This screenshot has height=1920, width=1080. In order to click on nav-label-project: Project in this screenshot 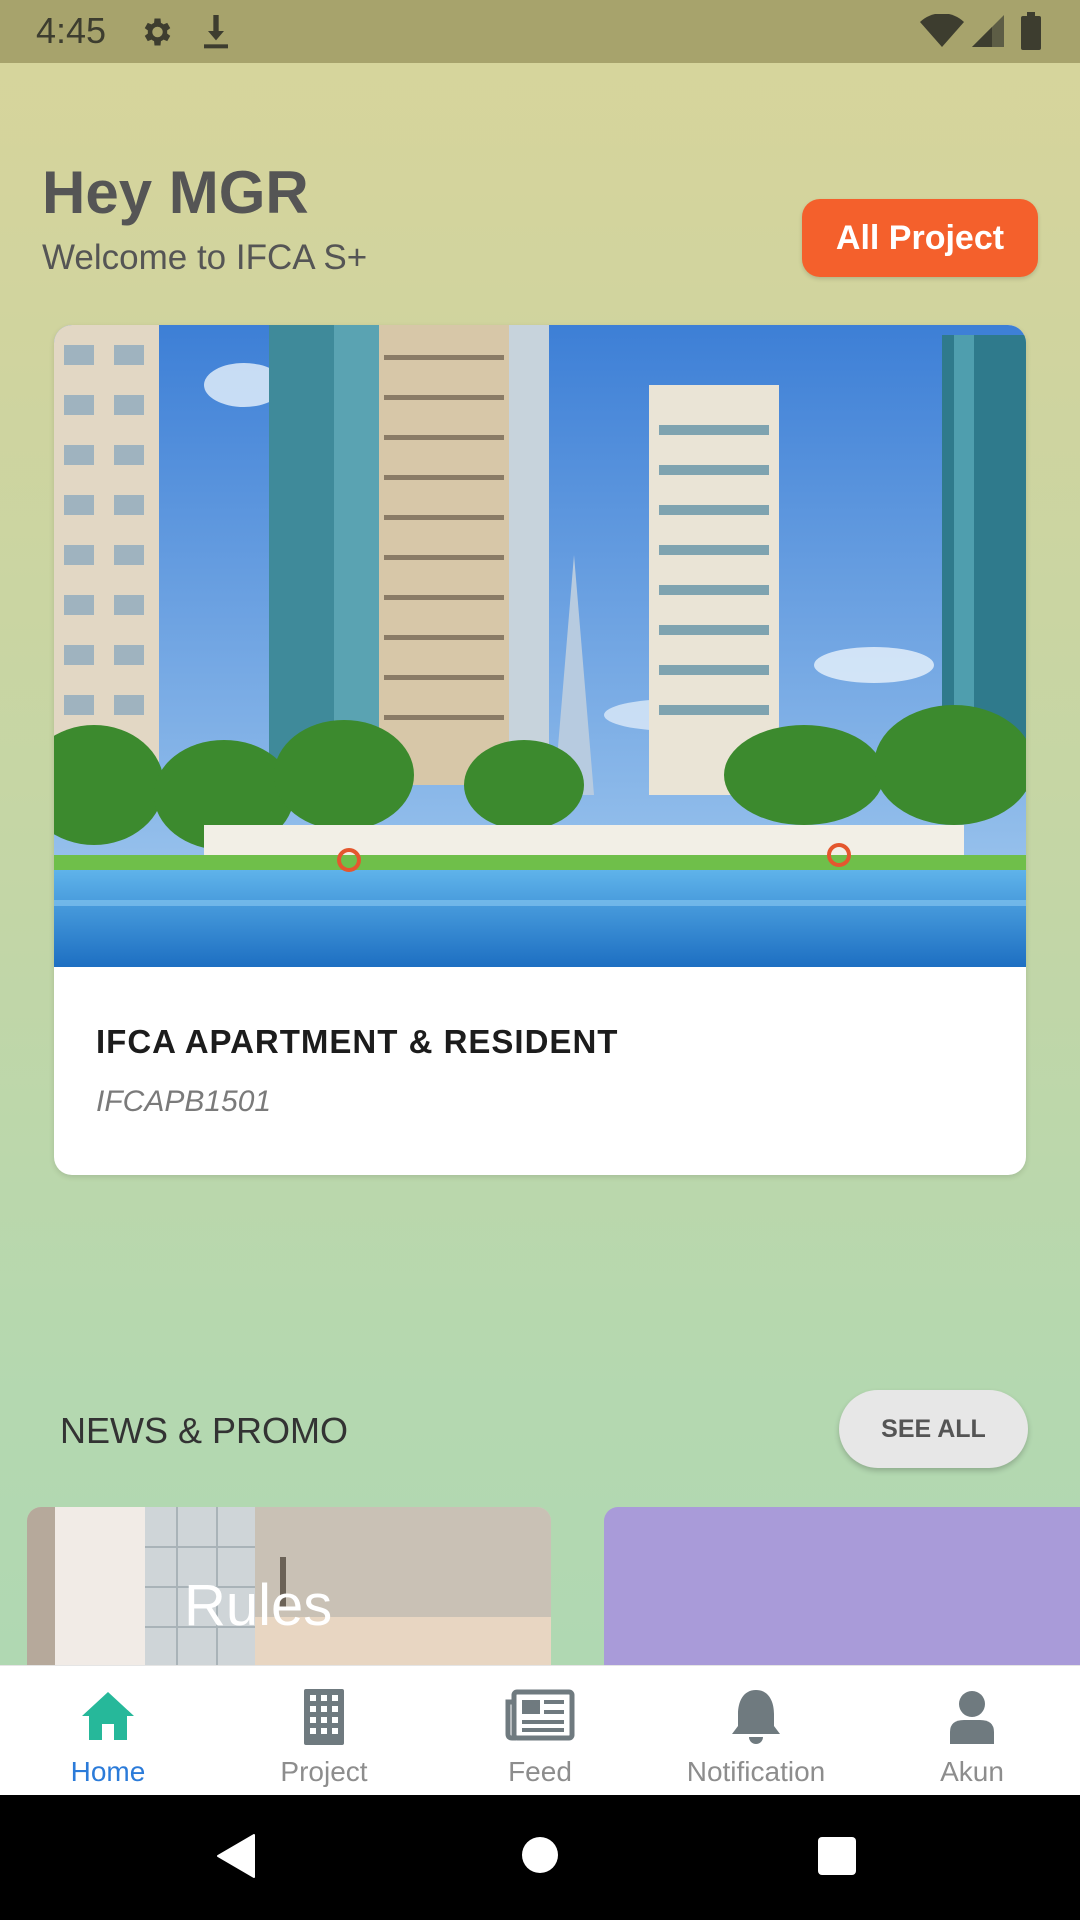, I will do `click(324, 1771)`.